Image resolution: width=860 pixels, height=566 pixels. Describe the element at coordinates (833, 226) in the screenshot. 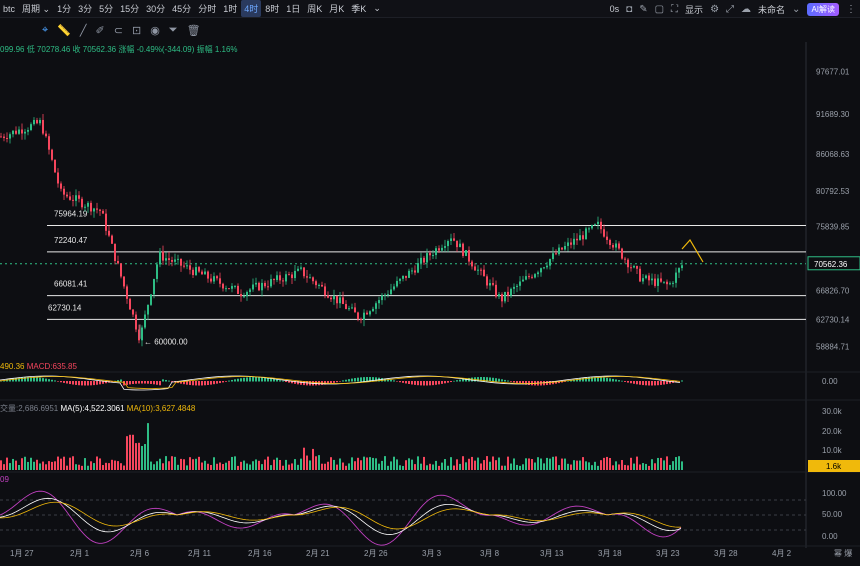

I see `price-tick-4: 75839.85` at that location.